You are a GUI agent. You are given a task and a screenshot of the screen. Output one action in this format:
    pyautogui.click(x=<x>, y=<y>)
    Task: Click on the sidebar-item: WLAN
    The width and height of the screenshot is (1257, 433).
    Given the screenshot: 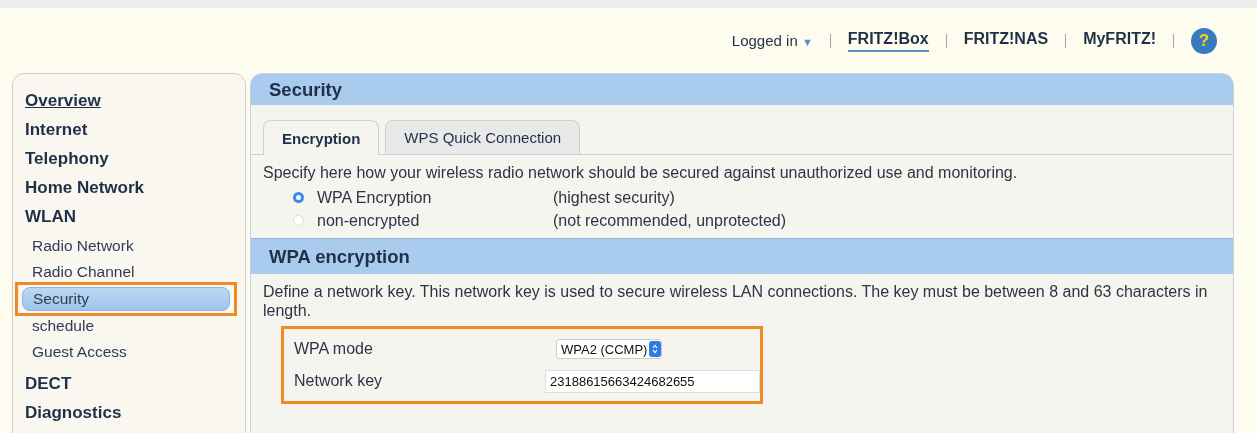 What is the action you would take?
    pyautogui.click(x=50, y=216)
    